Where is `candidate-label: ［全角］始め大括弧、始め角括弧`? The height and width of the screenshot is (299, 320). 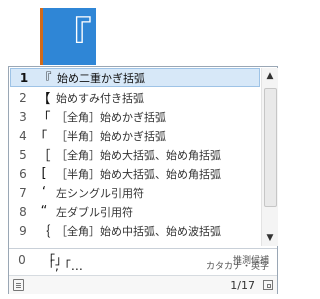 candidate-label: ［全角］始め大括弧、始め角括弧 is located at coordinates (138, 155).